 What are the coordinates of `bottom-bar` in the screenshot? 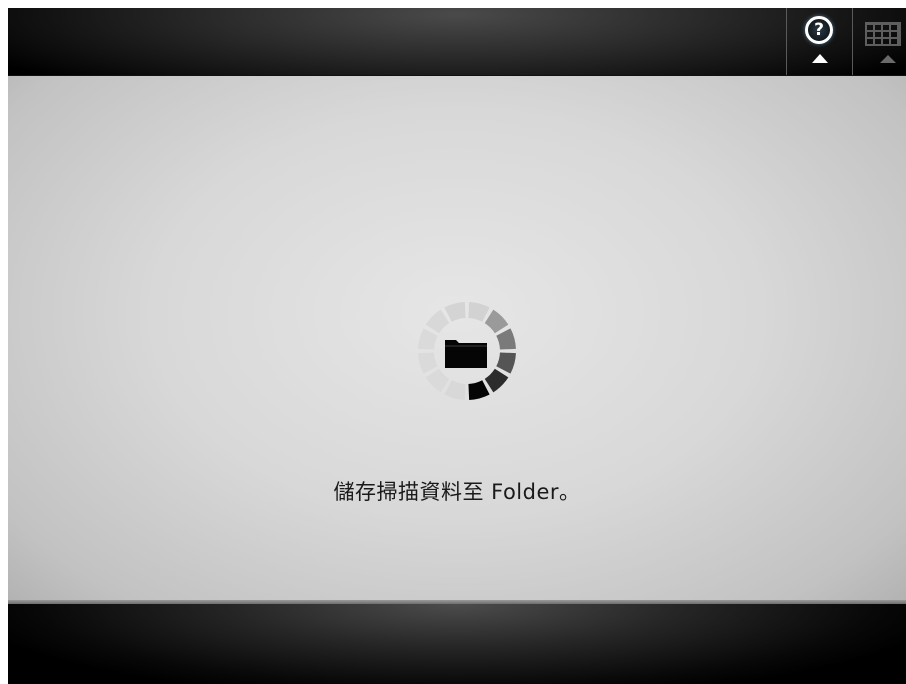 It's located at (457, 644).